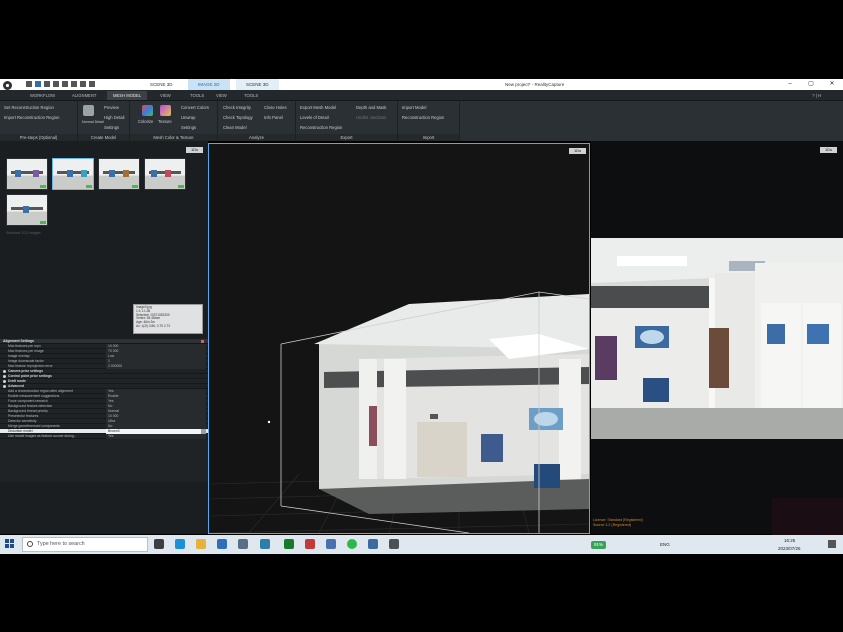 The height and width of the screenshot is (632, 843). What do you see at coordinates (29, 107) in the screenshot?
I see `set-reconstruction-region-button: Set Reconstruction Region` at bounding box center [29, 107].